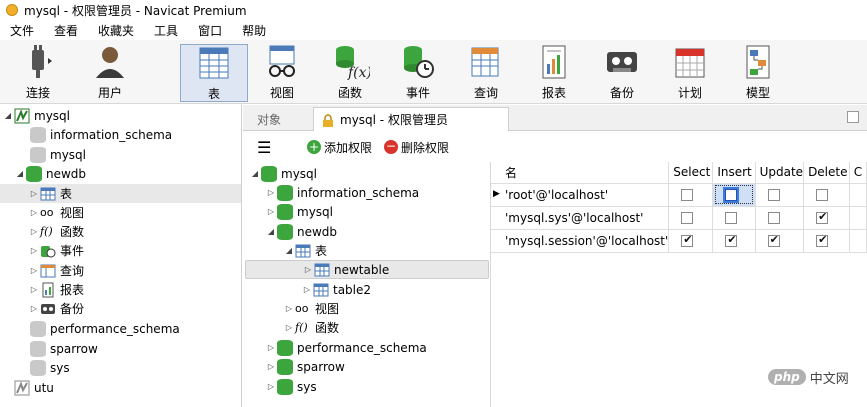 Image resolution: width=867 pixels, height=407 pixels. I want to click on php-cn-watermark: php 中文网, so click(816, 377).